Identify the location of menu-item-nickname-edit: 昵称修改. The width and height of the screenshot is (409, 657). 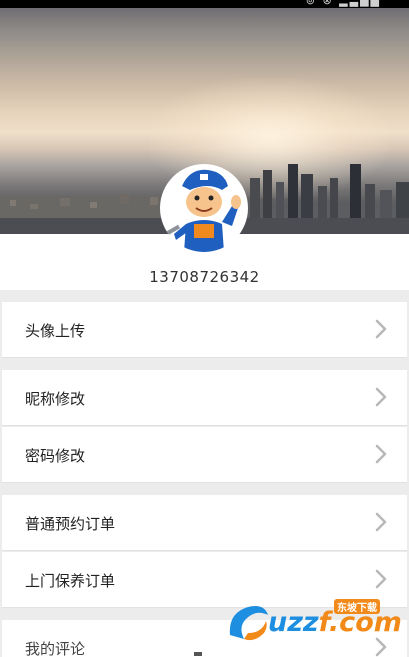
(204, 398).